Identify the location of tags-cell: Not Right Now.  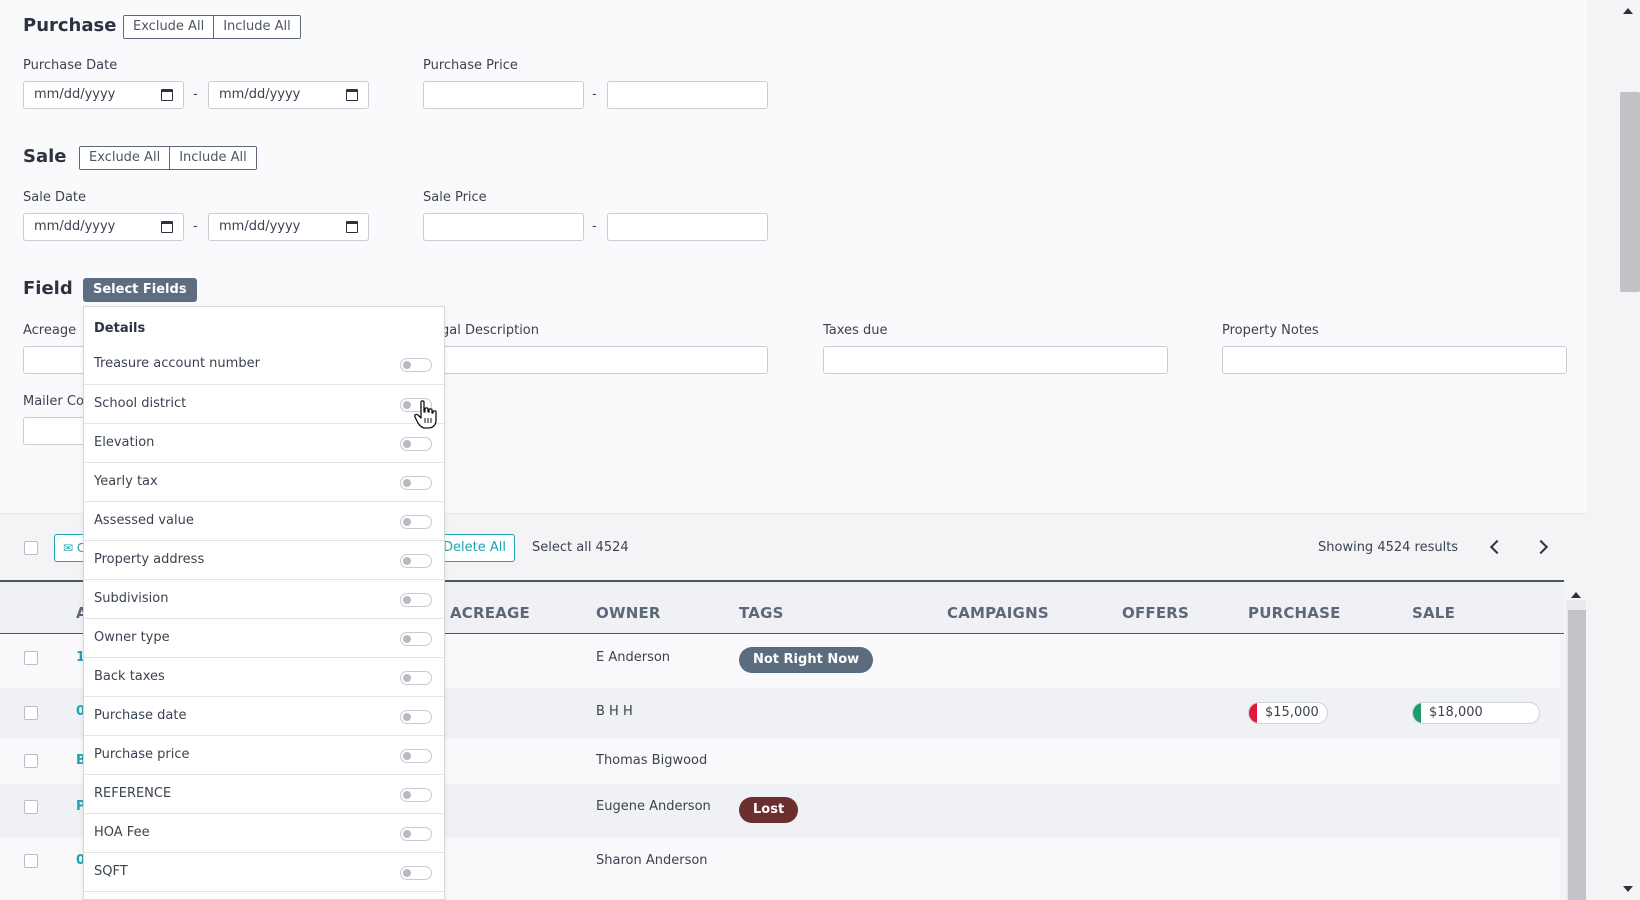
(806, 660).